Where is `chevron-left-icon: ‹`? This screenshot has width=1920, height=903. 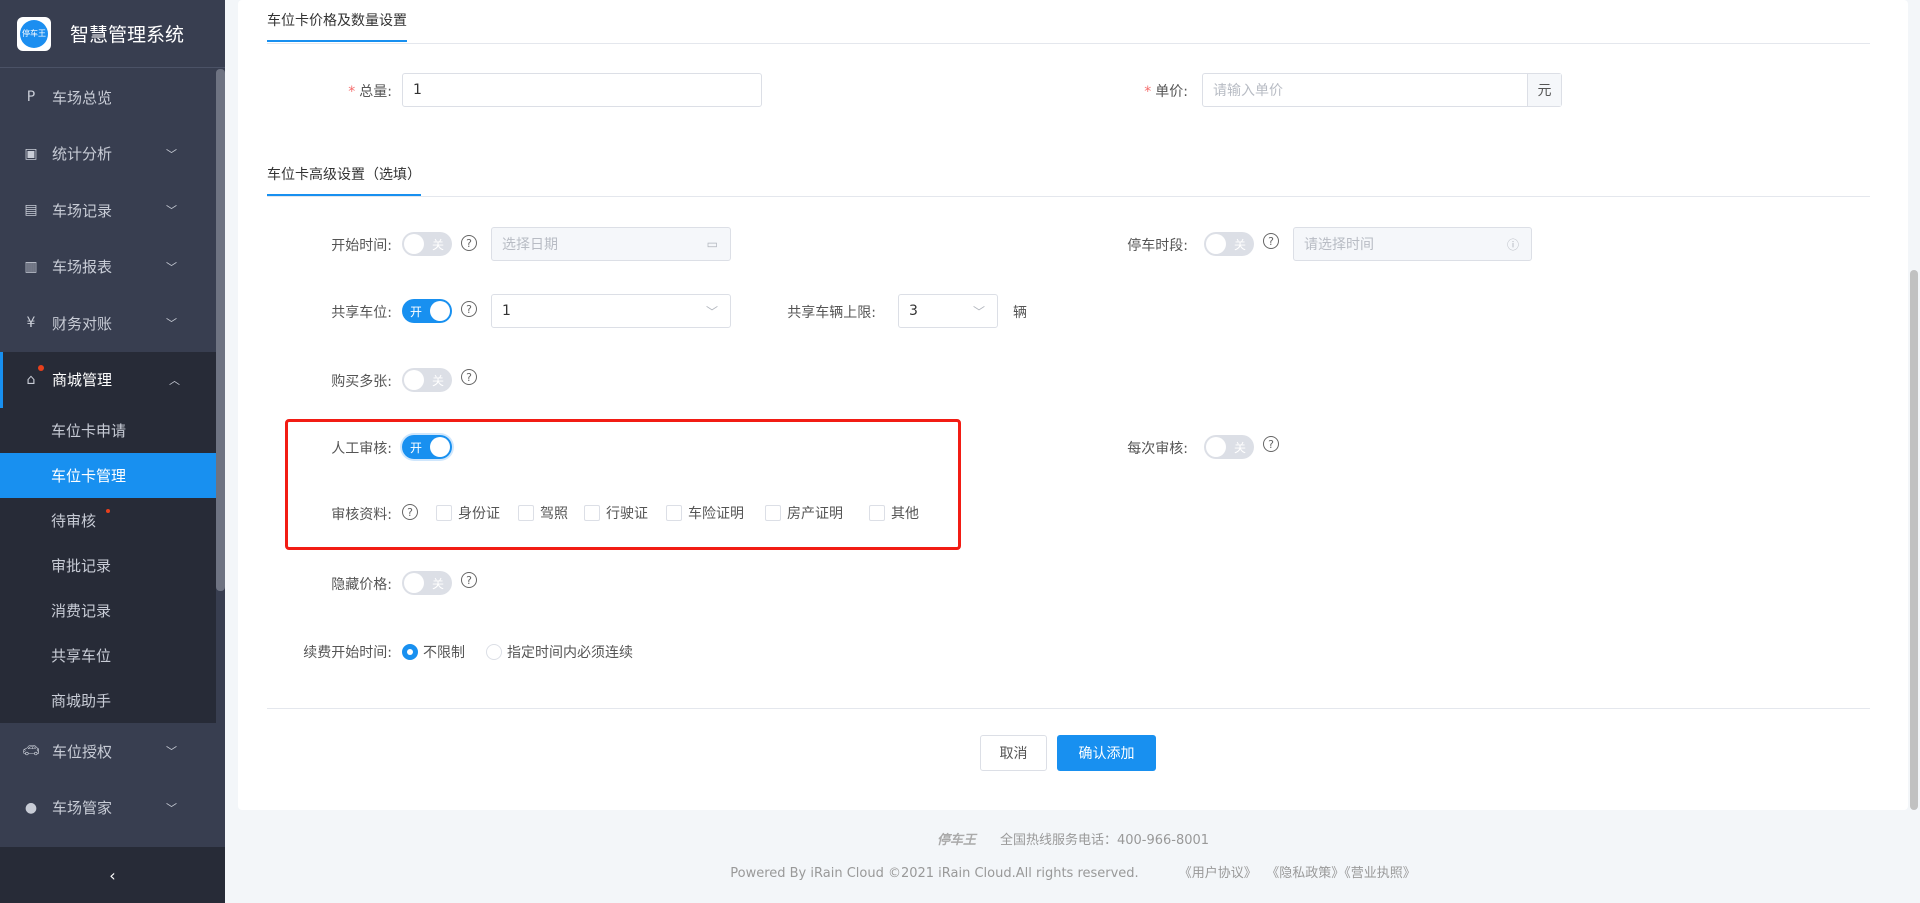 chevron-left-icon: ‹ is located at coordinates (112, 875).